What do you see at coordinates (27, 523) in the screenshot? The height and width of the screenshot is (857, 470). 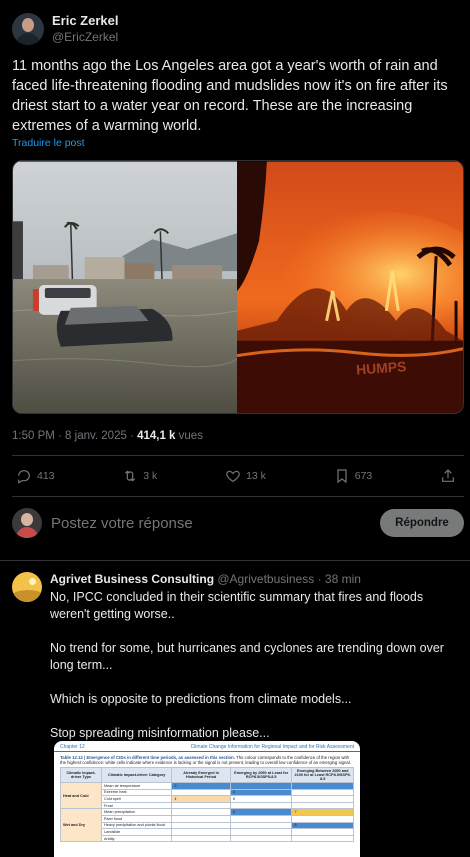 I see `current-user-avatar` at bounding box center [27, 523].